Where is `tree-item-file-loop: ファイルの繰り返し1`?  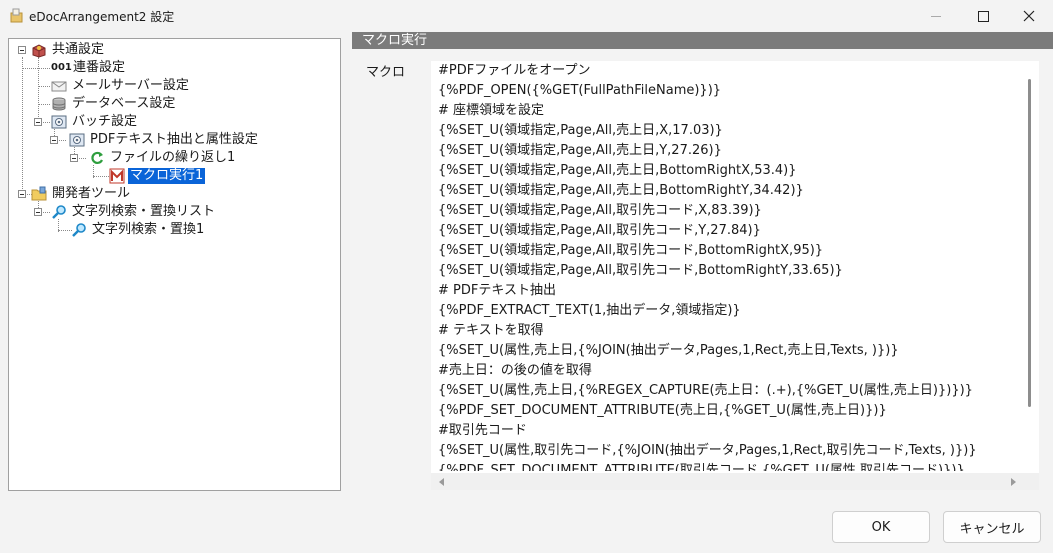 tree-item-file-loop: ファイルの繰り返し1 is located at coordinates (163, 158).